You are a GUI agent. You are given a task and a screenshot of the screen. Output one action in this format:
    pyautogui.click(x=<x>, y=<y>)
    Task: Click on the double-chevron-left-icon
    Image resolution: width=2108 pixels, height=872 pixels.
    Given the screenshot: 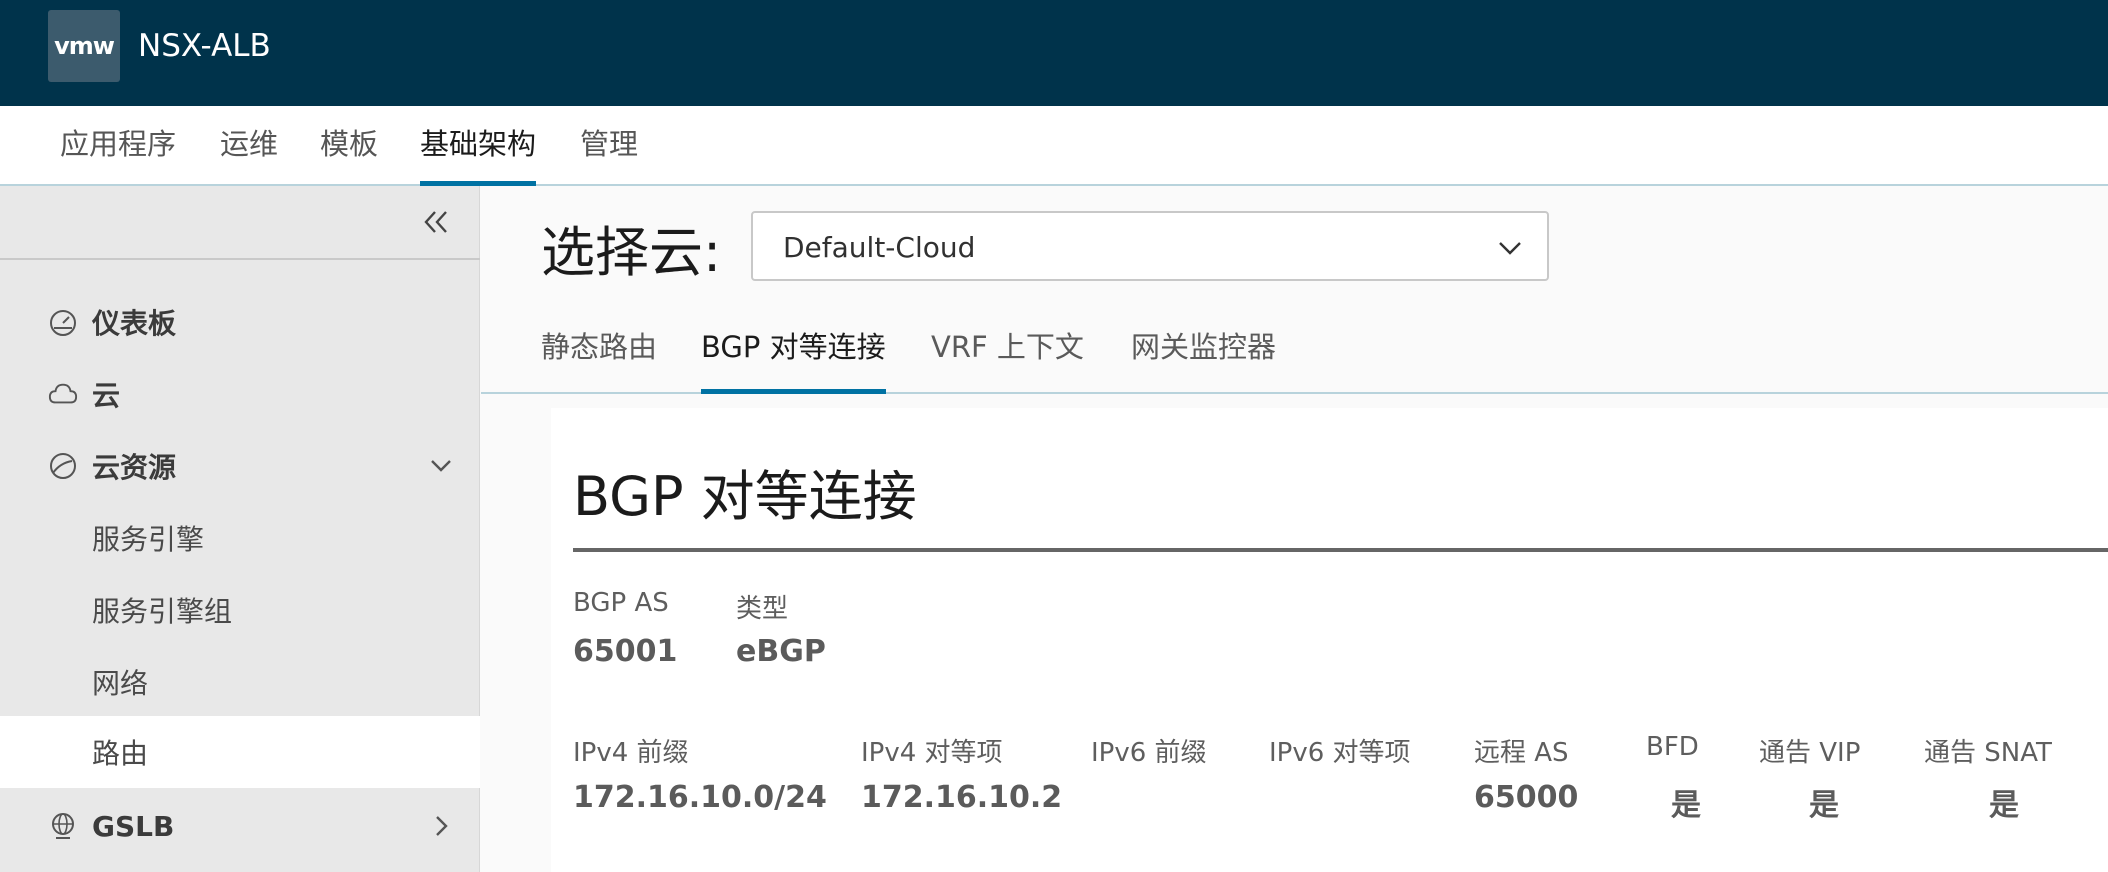 What is the action you would take?
    pyautogui.click(x=435, y=222)
    